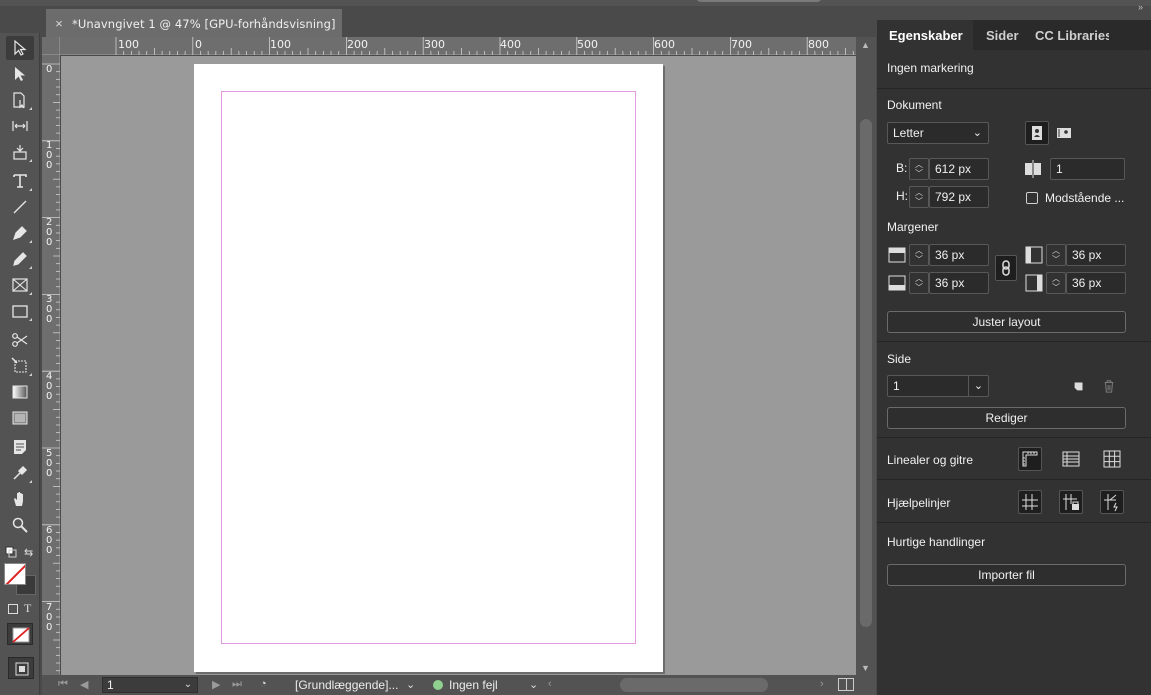  Describe the element at coordinates (280, 44) in the screenshot. I see `ruler-label: 100` at that location.